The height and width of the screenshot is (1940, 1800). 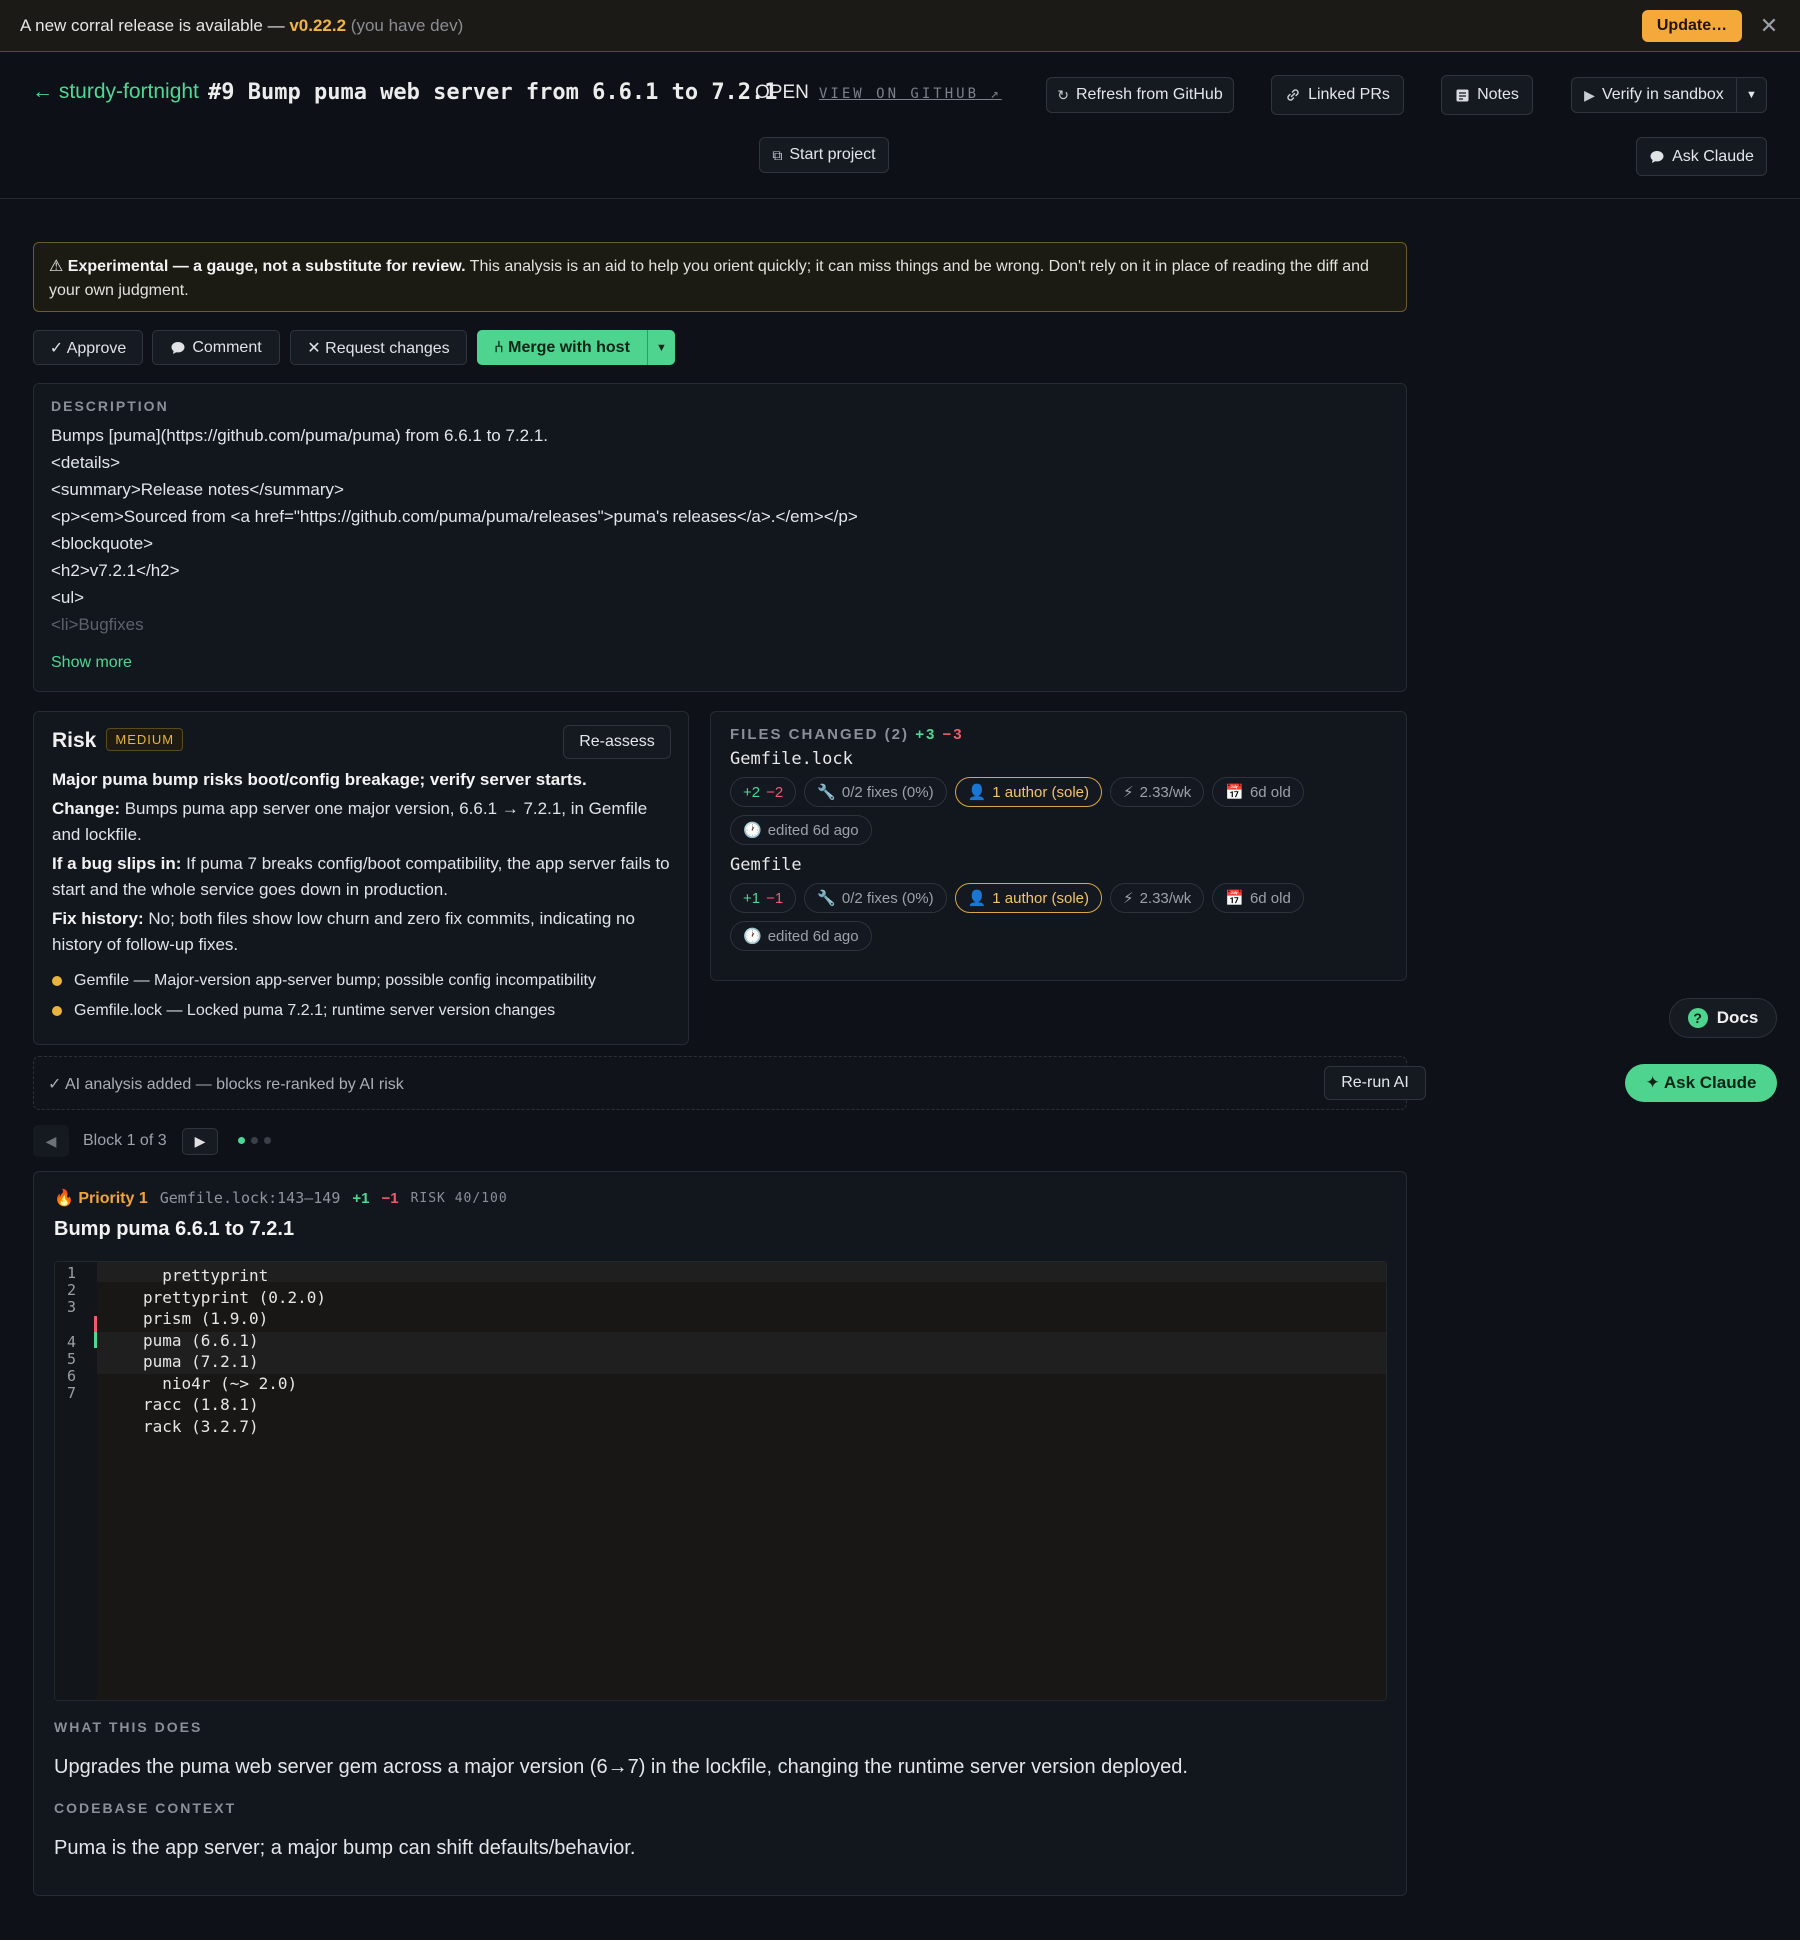 What do you see at coordinates (125, 1140) in the screenshot?
I see `block-position-label: Block 1 of 3` at bounding box center [125, 1140].